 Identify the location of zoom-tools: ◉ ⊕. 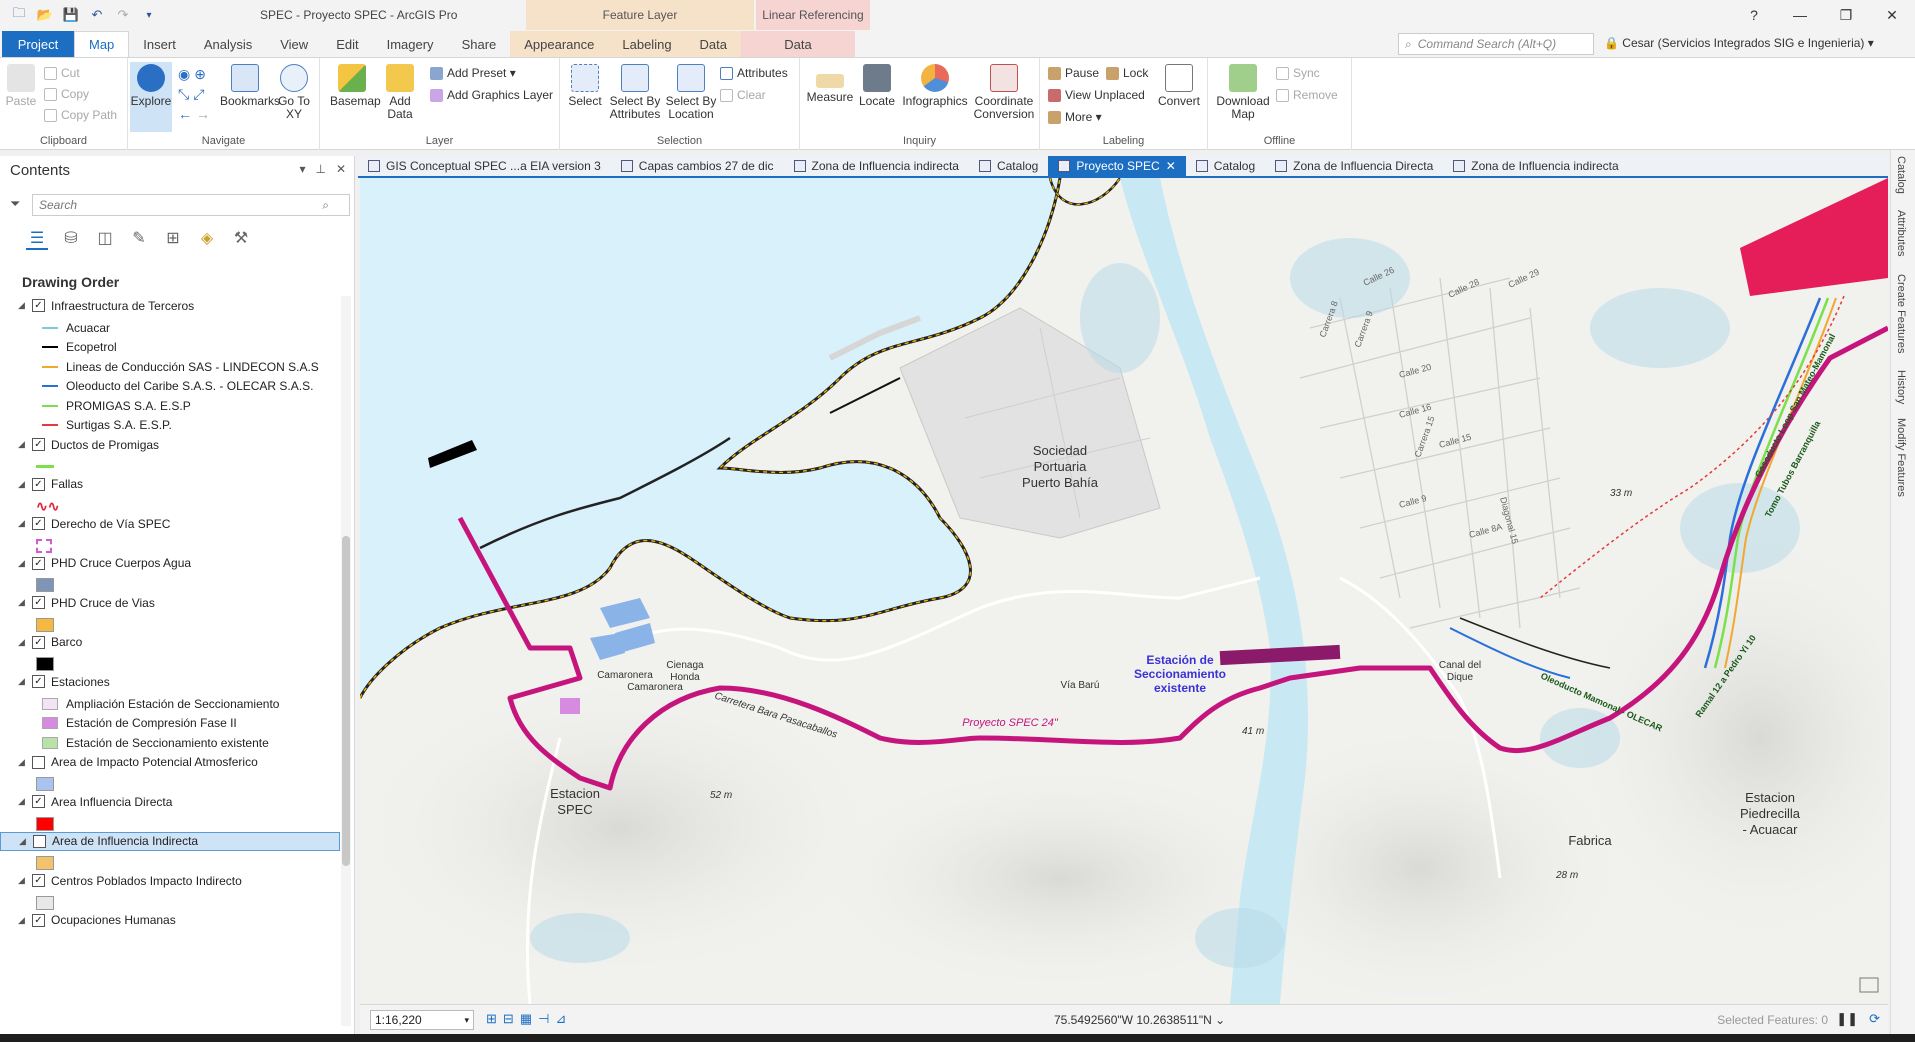
(192, 74).